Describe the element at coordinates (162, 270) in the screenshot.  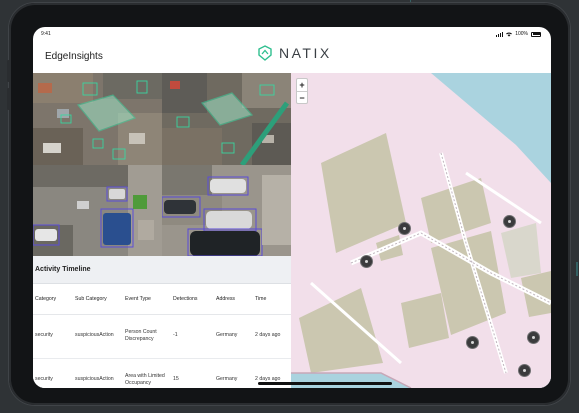
I see `timeline-title: Activity Timeline` at that location.